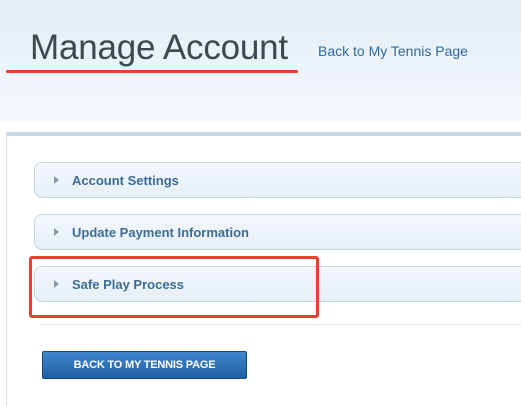 This screenshot has height=406, width=521. What do you see at coordinates (160, 232) in the screenshot?
I see `accordion-item-label: Update Payment Information` at bounding box center [160, 232].